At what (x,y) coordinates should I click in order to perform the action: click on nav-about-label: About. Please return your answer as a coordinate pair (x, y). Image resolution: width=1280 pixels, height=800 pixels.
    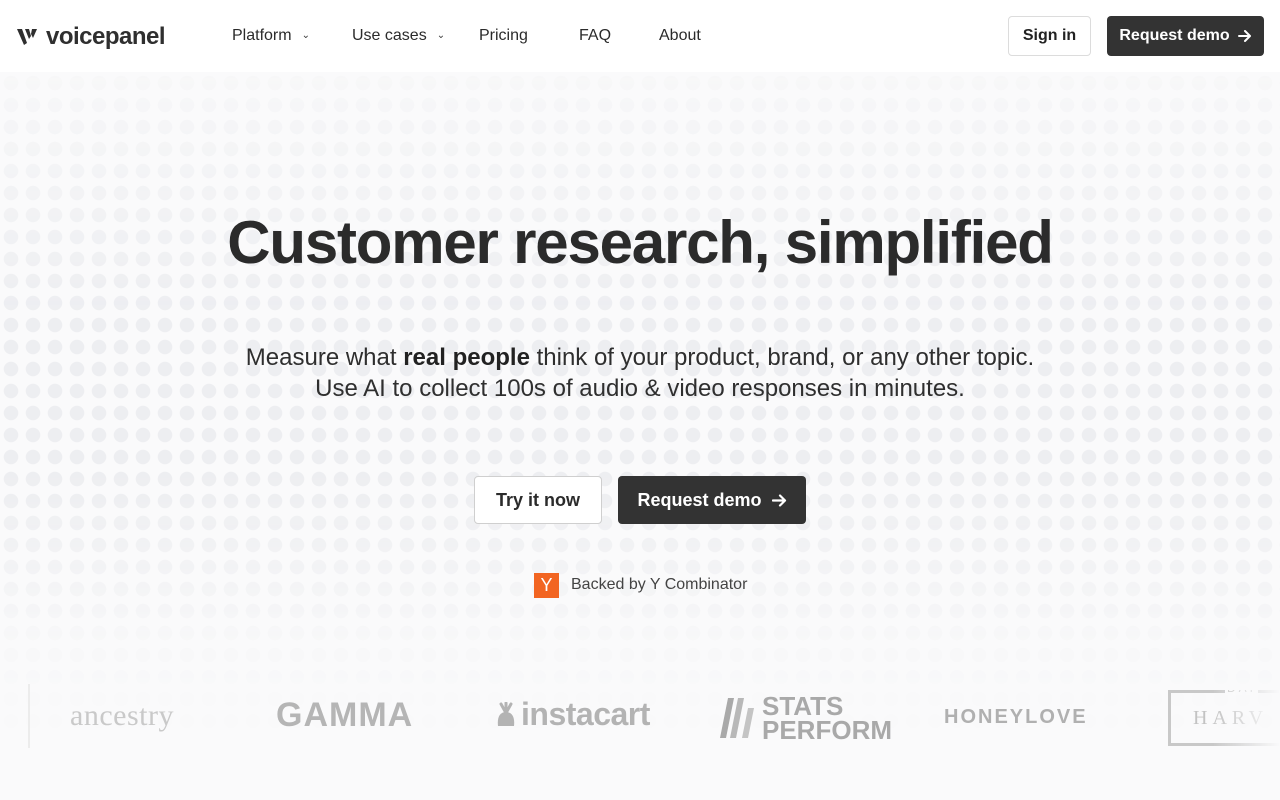
    Looking at the image, I should click on (680, 35).